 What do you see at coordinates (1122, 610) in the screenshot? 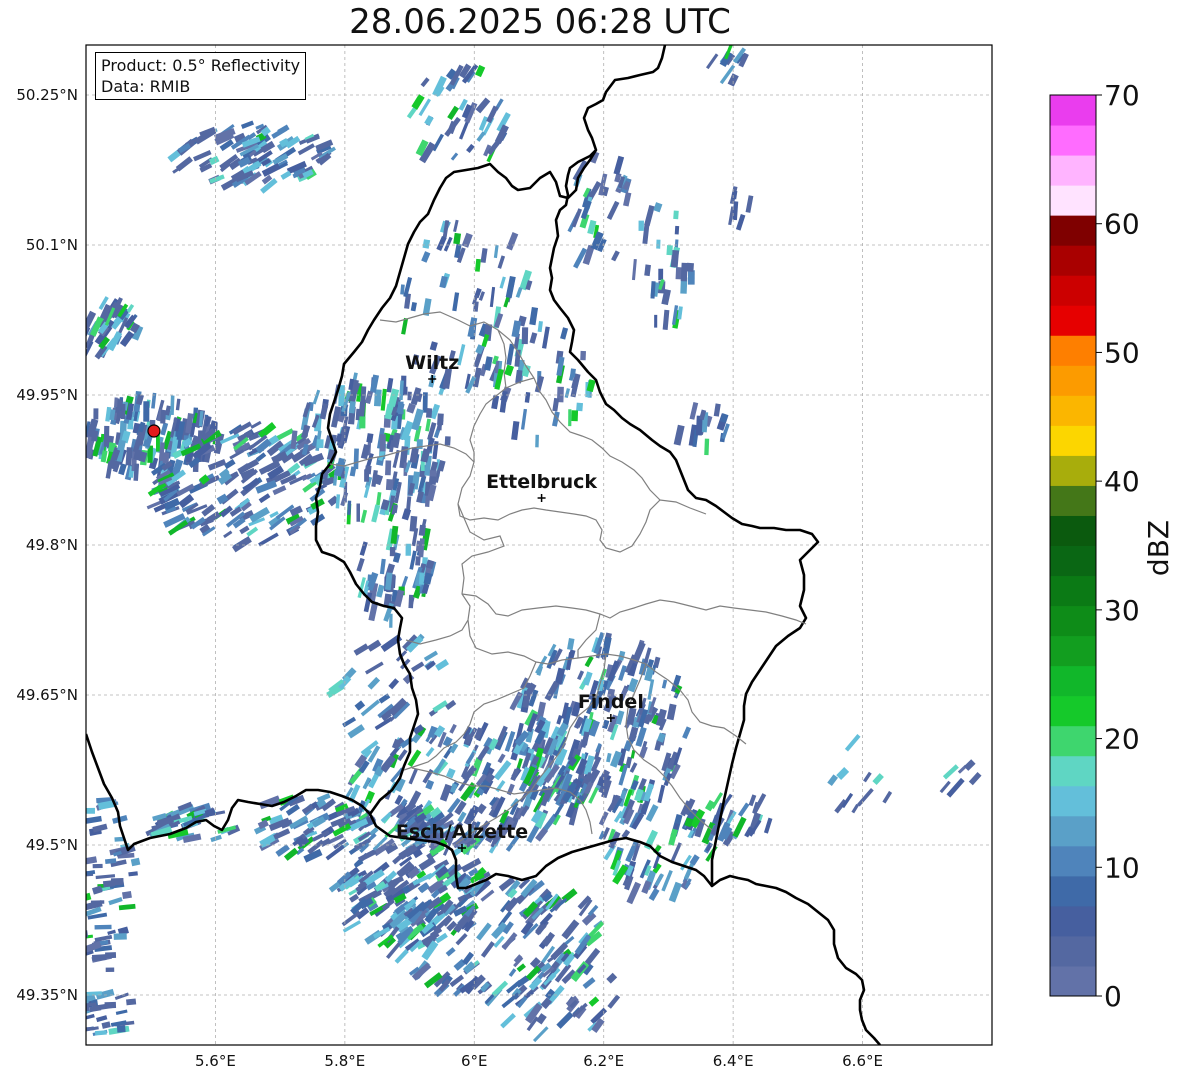
I see `colorbar-tick-label: 30` at bounding box center [1122, 610].